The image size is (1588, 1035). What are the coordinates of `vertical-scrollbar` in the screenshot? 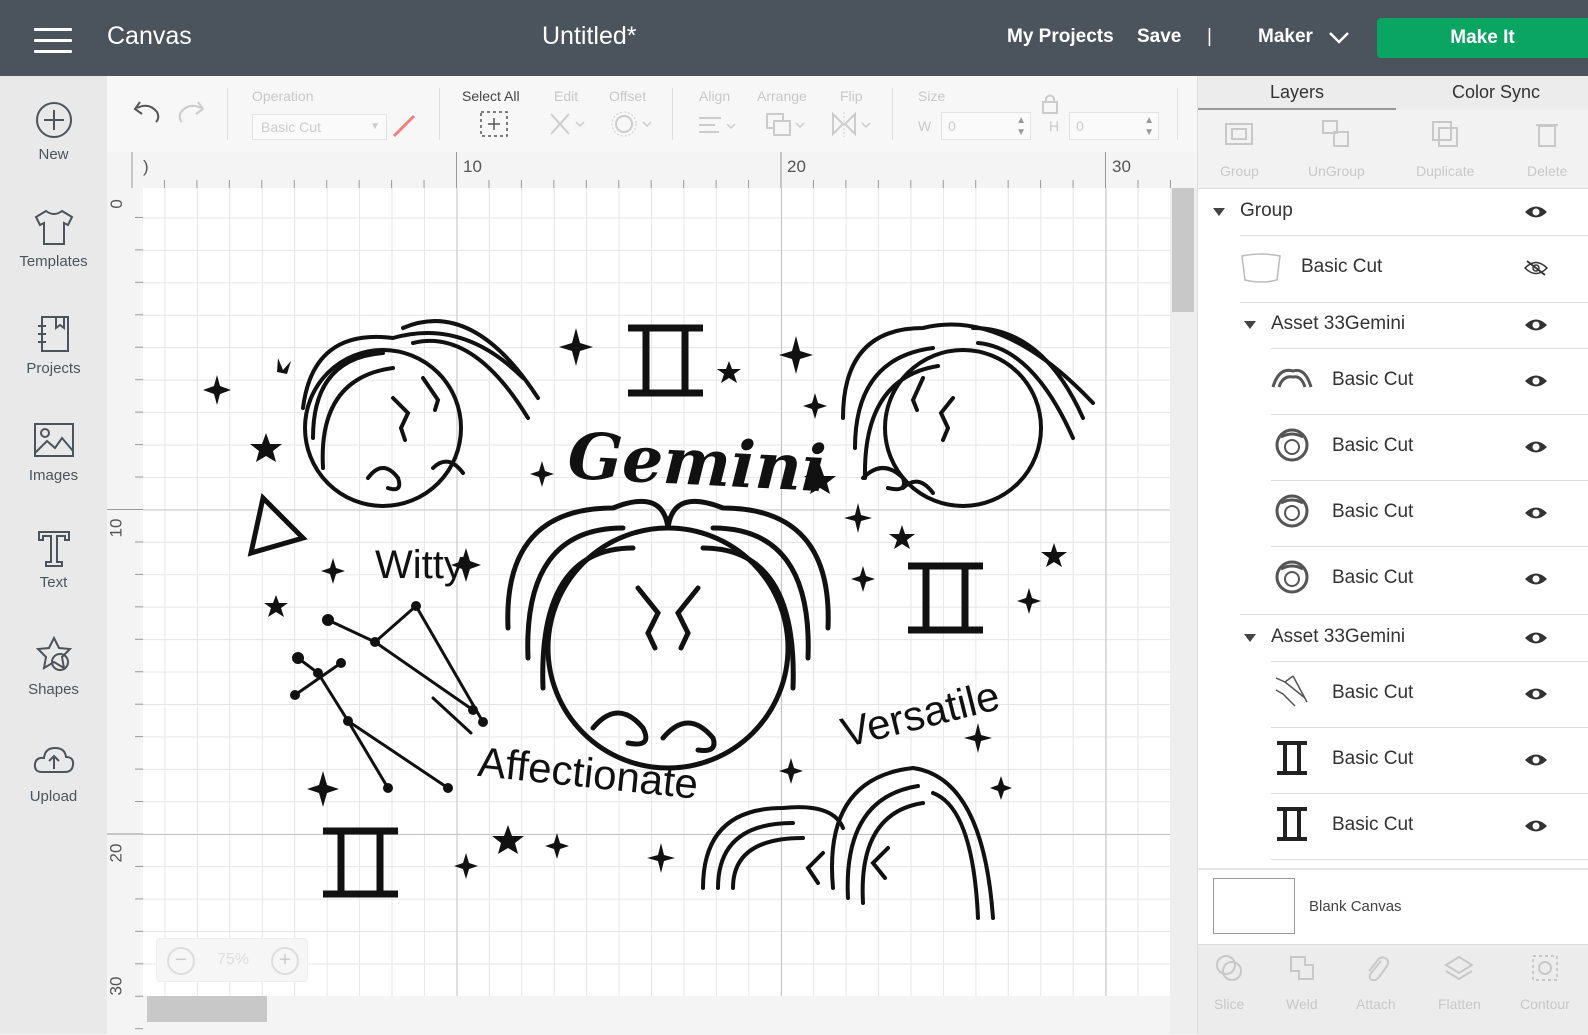 It's located at (1183, 611).